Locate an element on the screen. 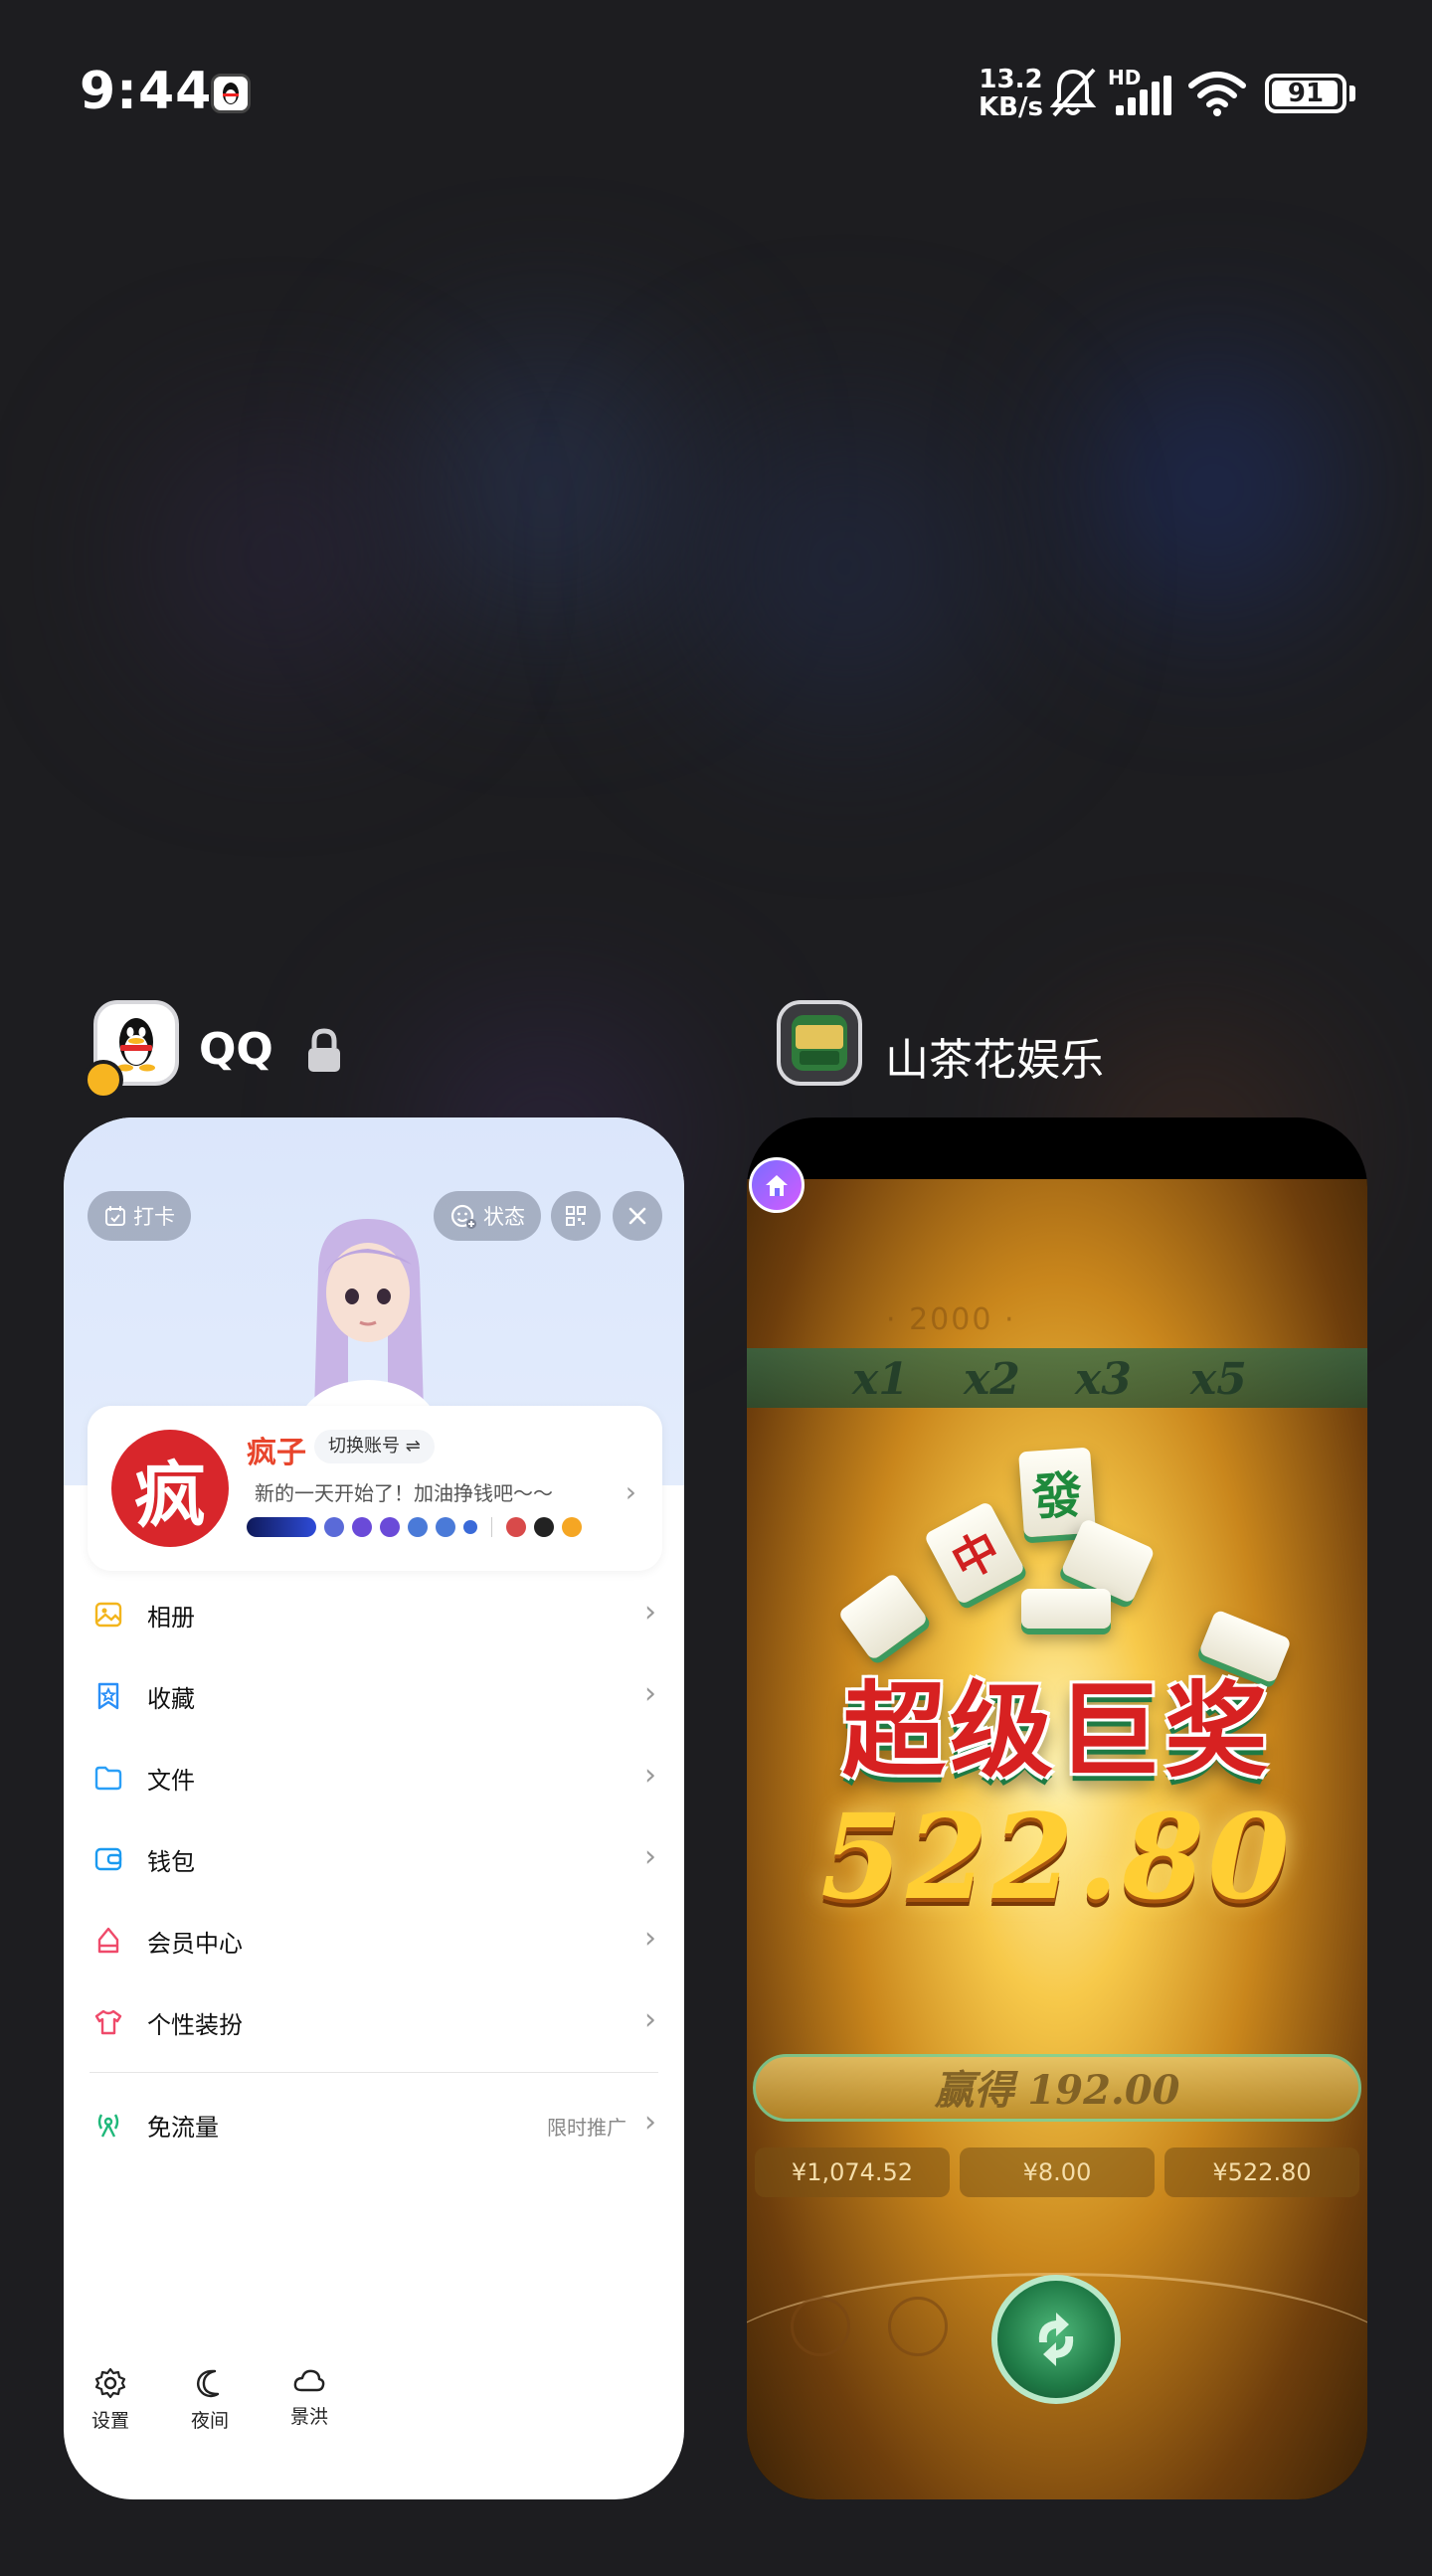  level-badges is located at coordinates (414, 1527).